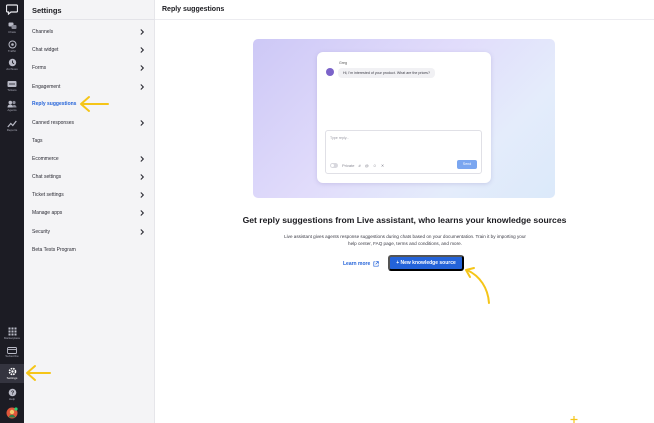 This screenshot has height=423, width=654. I want to click on sidebar-item-label: Reply suggestions, so click(54, 104).